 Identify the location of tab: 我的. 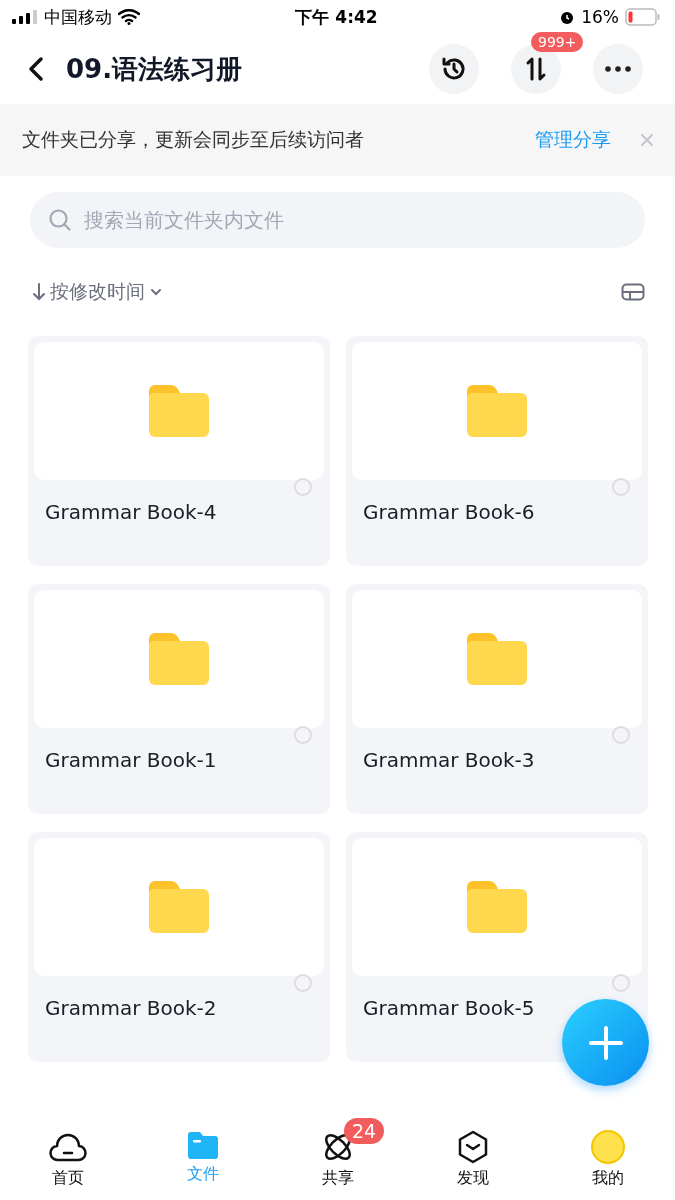
(607, 1160).